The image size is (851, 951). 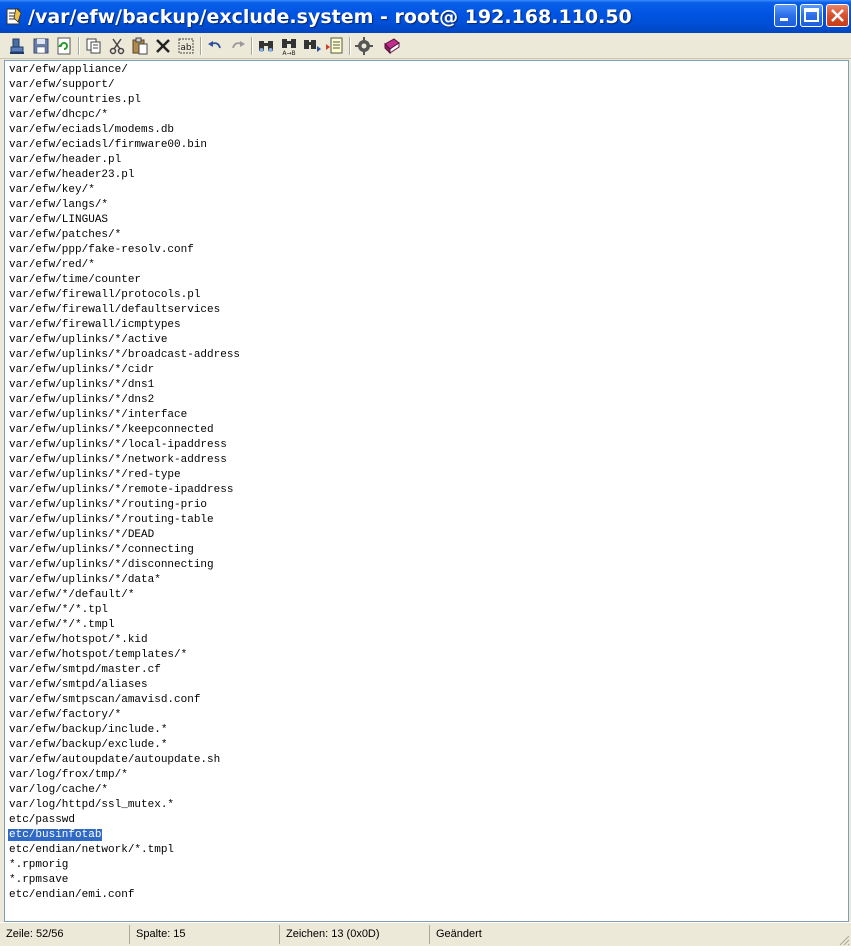 I want to click on text-line: var/efw/uplinks/*/routing-prio, so click(x=124, y=505).